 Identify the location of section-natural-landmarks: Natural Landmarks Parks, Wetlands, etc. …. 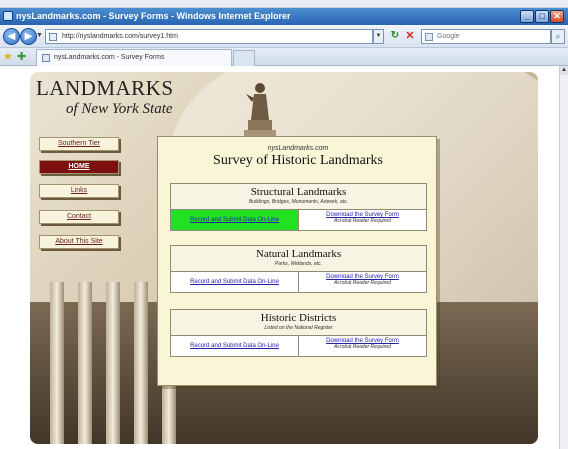
(298, 269).